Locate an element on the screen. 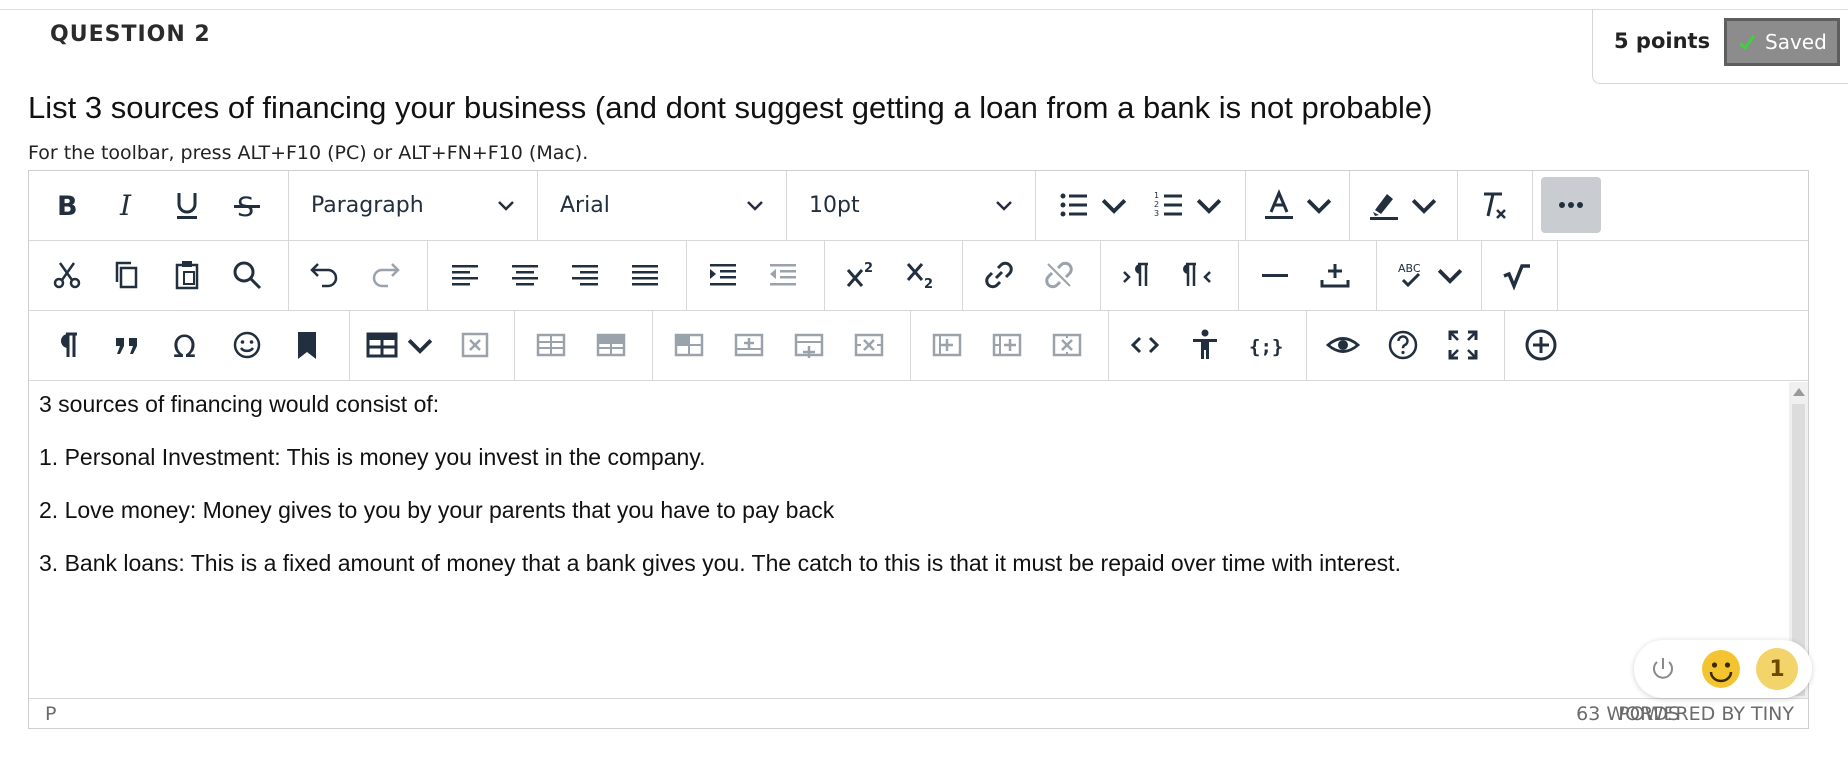  bold-button: B is located at coordinates (67, 205).